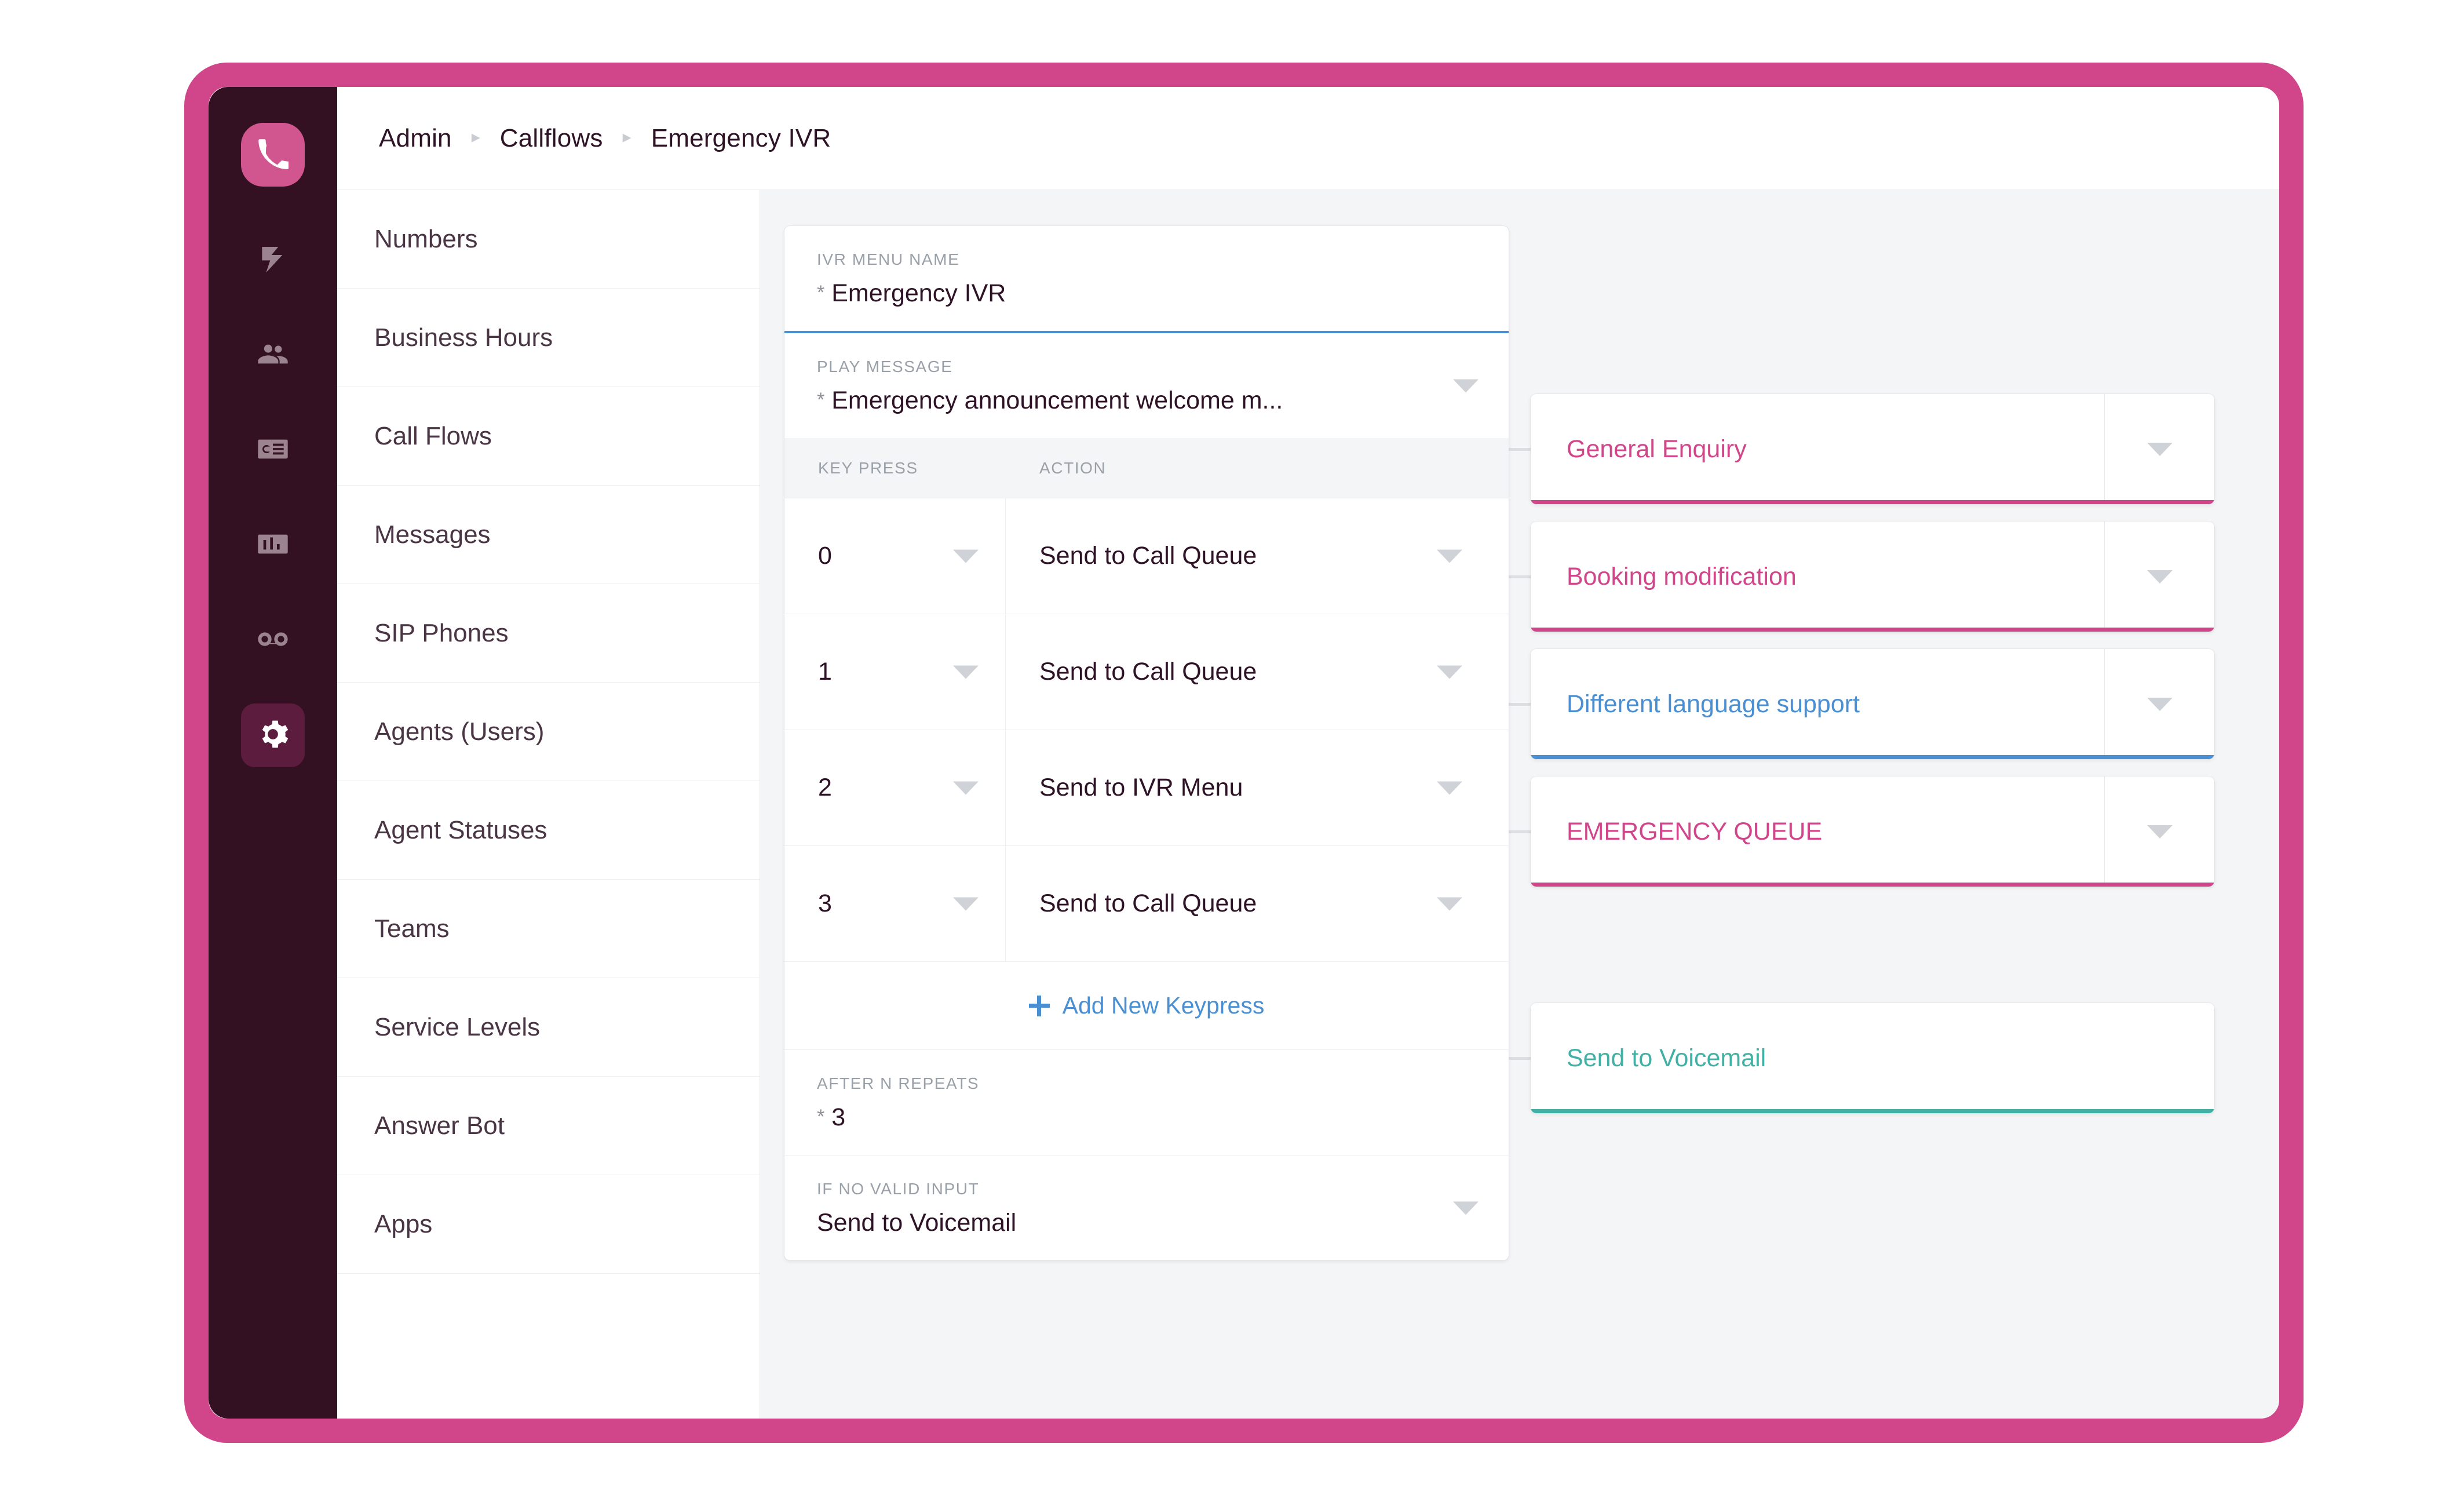 The image size is (2464, 1502). What do you see at coordinates (1146, 1102) in the screenshot?
I see `after-n-repeats-field: AFTER N REPEATS * 3` at bounding box center [1146, 1102].